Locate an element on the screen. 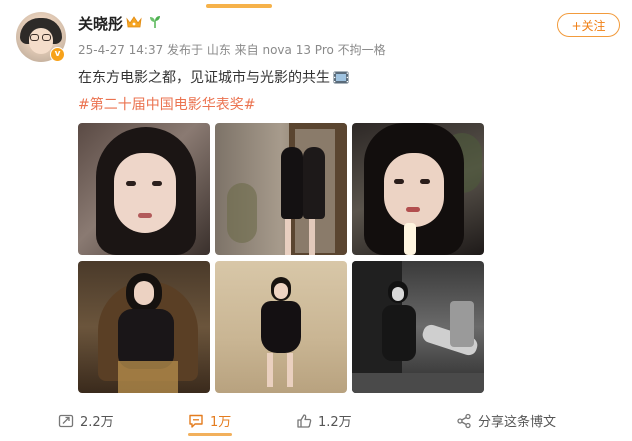  repost-icon is located at coordinates (66, 420).